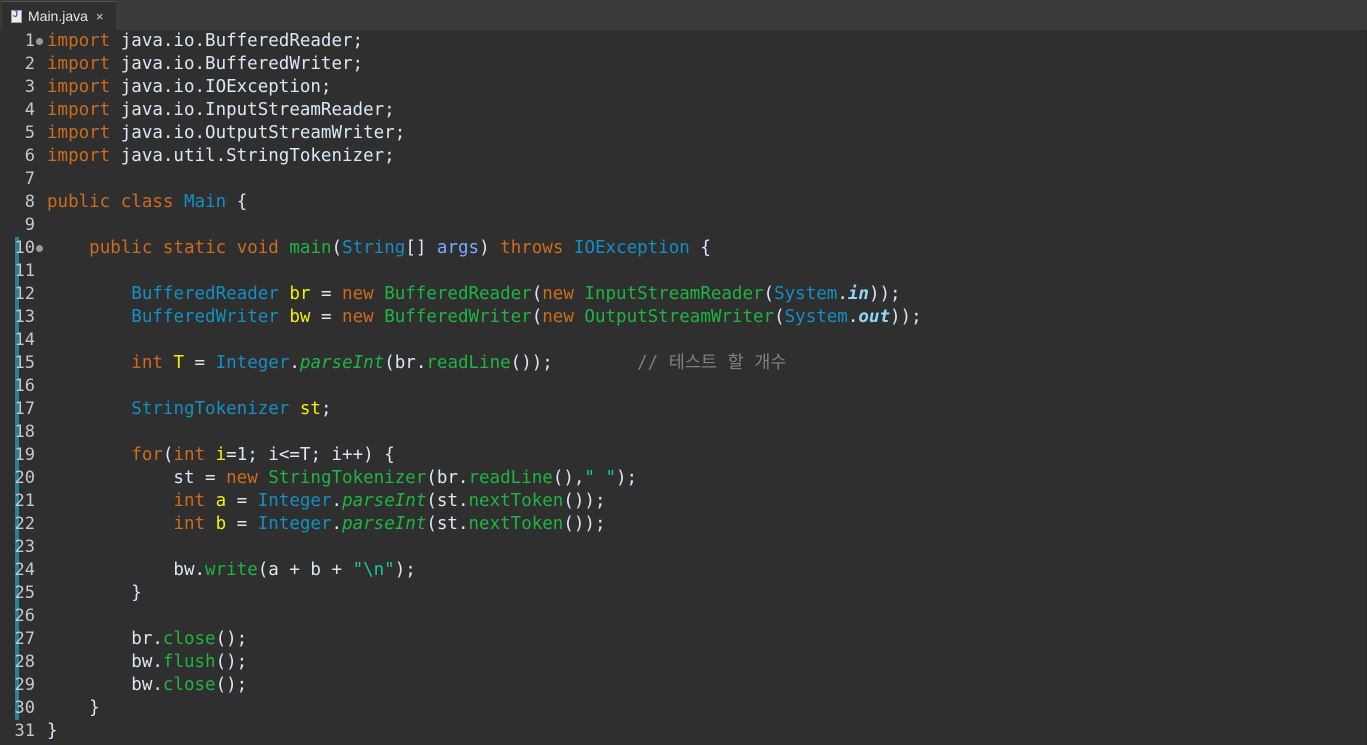  What do you see at coordinates (231, 662) in the screenshot?
I see `code-token: ();` at bounding box center [231, 662].